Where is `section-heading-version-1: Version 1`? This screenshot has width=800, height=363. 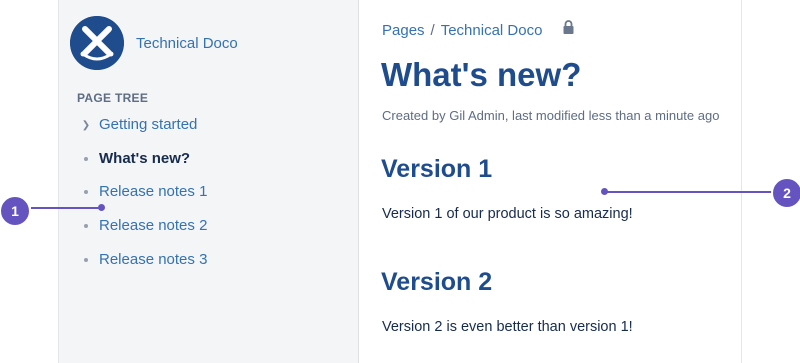 section-heading-version-1: Version 1 is located at coordinates (437, 169).